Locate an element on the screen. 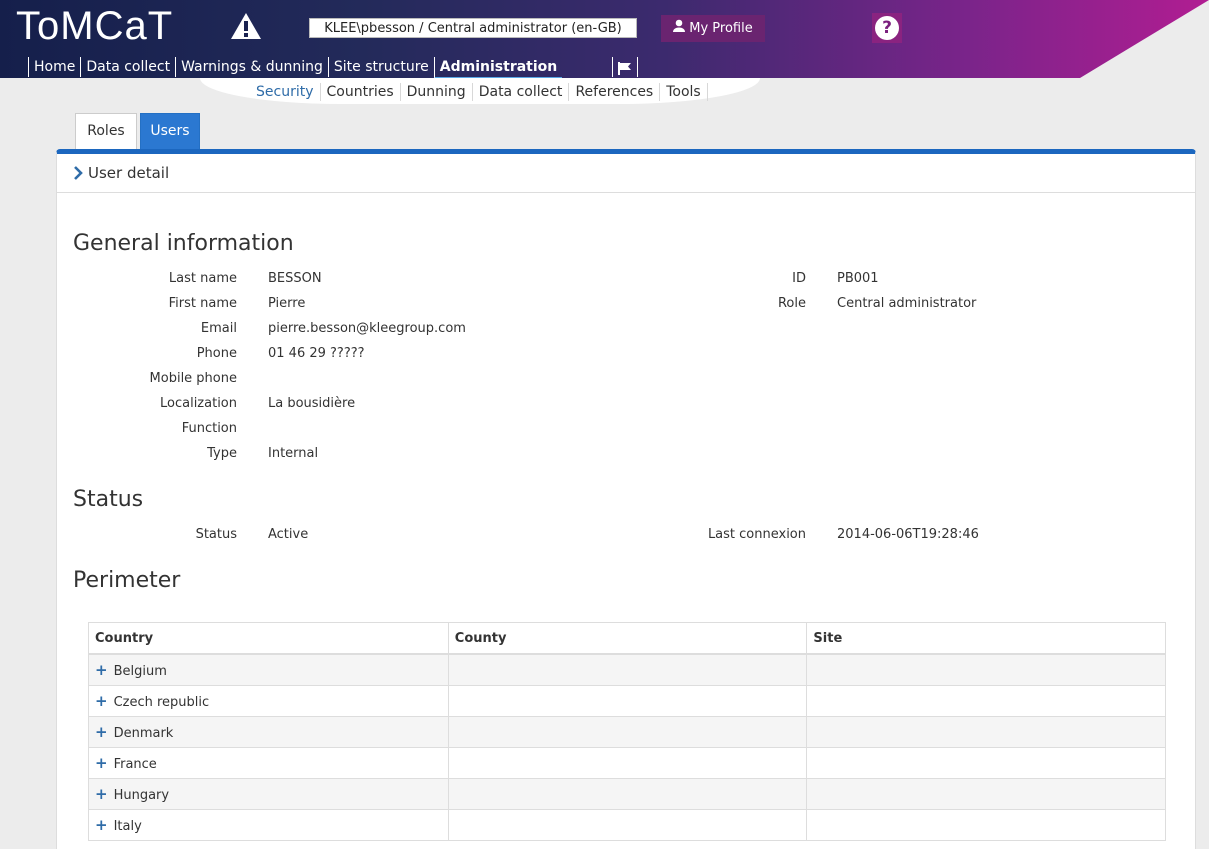 This screenshot has height=849, width=1209. country-cell: + Denmark is located at coordinates (268, 732).